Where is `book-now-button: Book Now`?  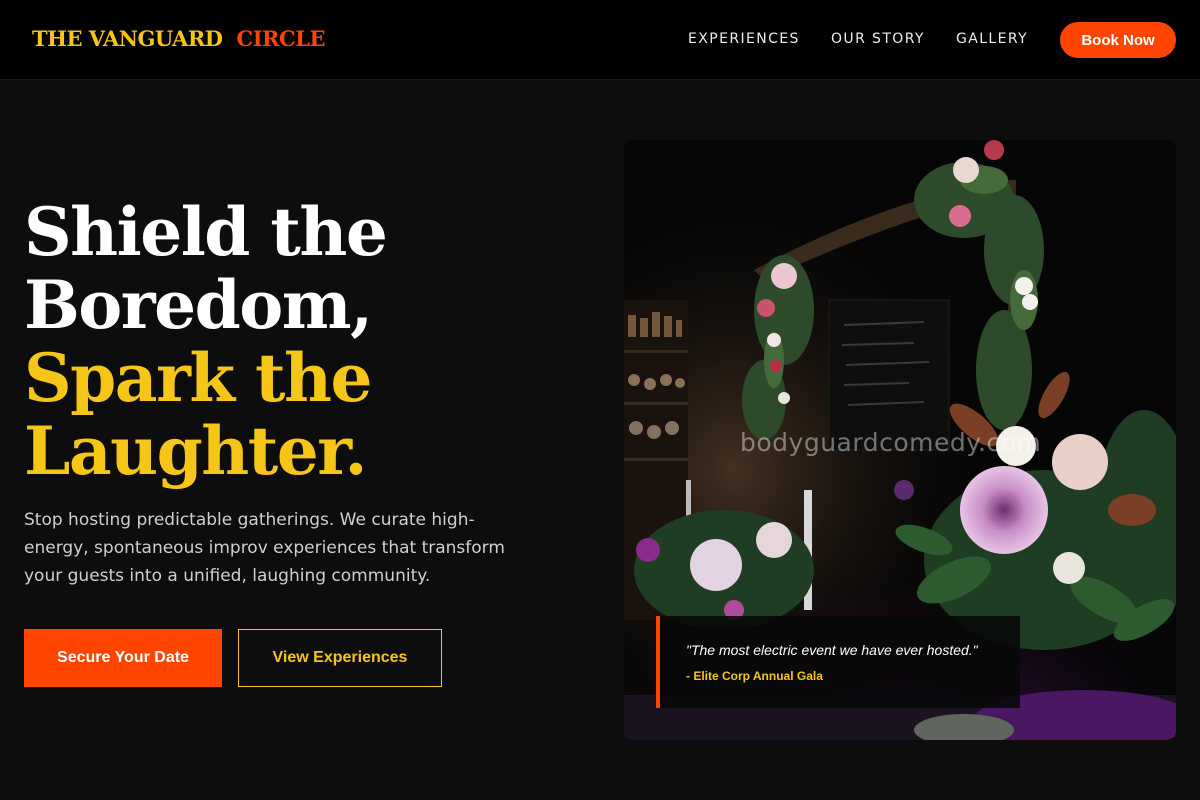
book-now-button: Book Now is located at coordinates (1118, 40).